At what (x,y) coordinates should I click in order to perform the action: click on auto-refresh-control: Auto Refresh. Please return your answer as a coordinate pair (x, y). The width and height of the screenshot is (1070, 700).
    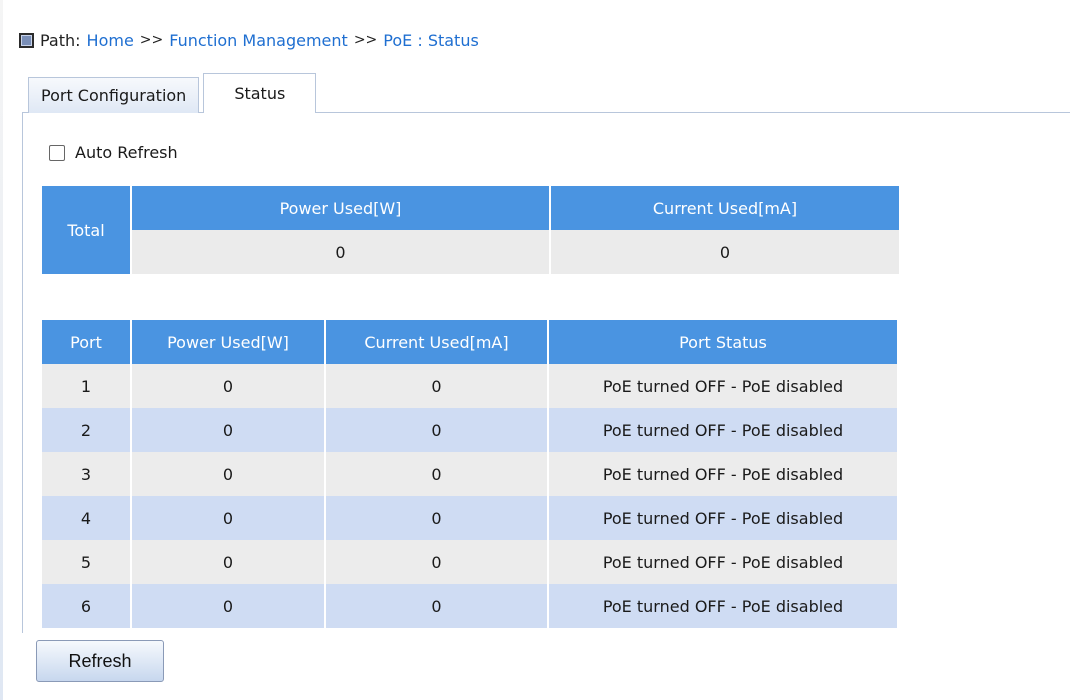
    Looking at the image, I should click on (113, 152).